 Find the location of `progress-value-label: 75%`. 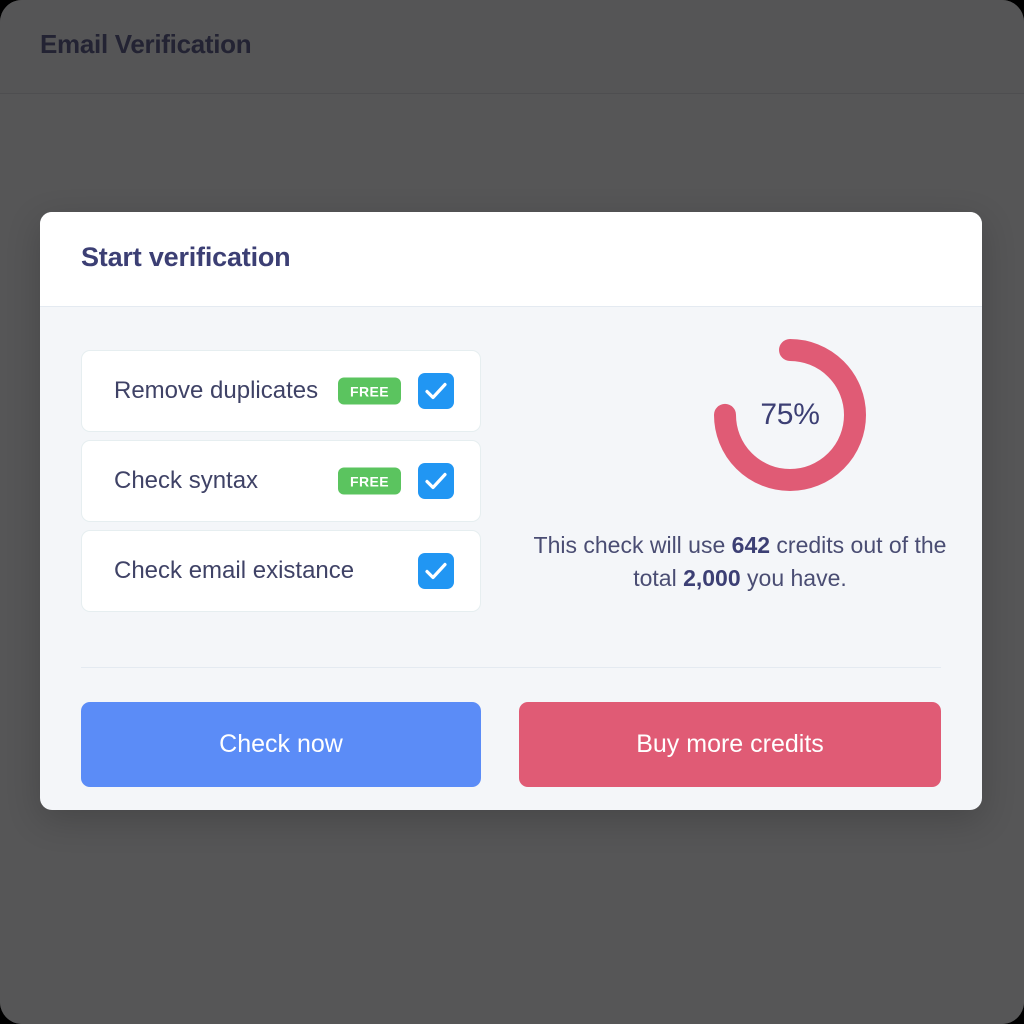

progress-value-label: 75% is located at coordinates (790, 414).